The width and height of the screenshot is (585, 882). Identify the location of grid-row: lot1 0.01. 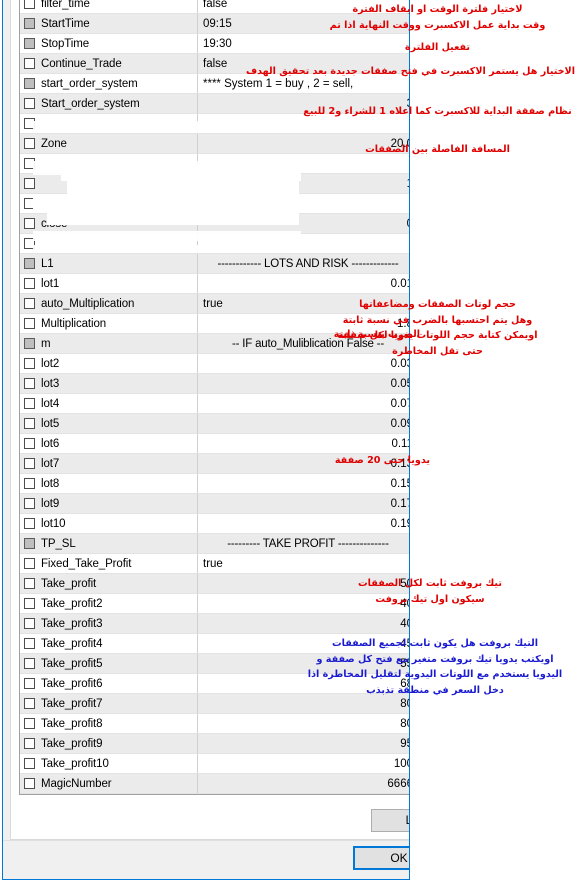
(214, 284).